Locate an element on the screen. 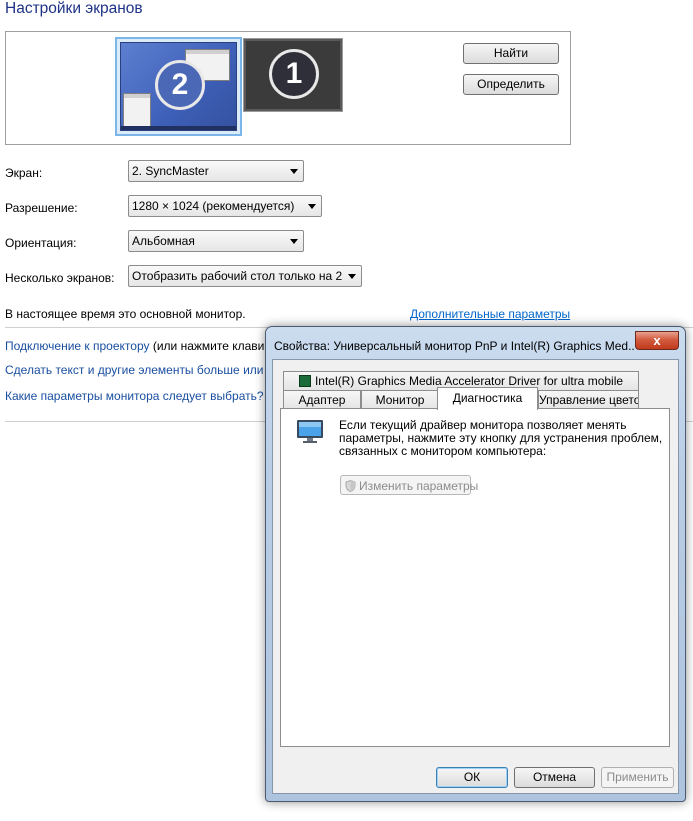 The image size is (693, 821). orientation-select: Альбомная is located at coordinates (216, 241).